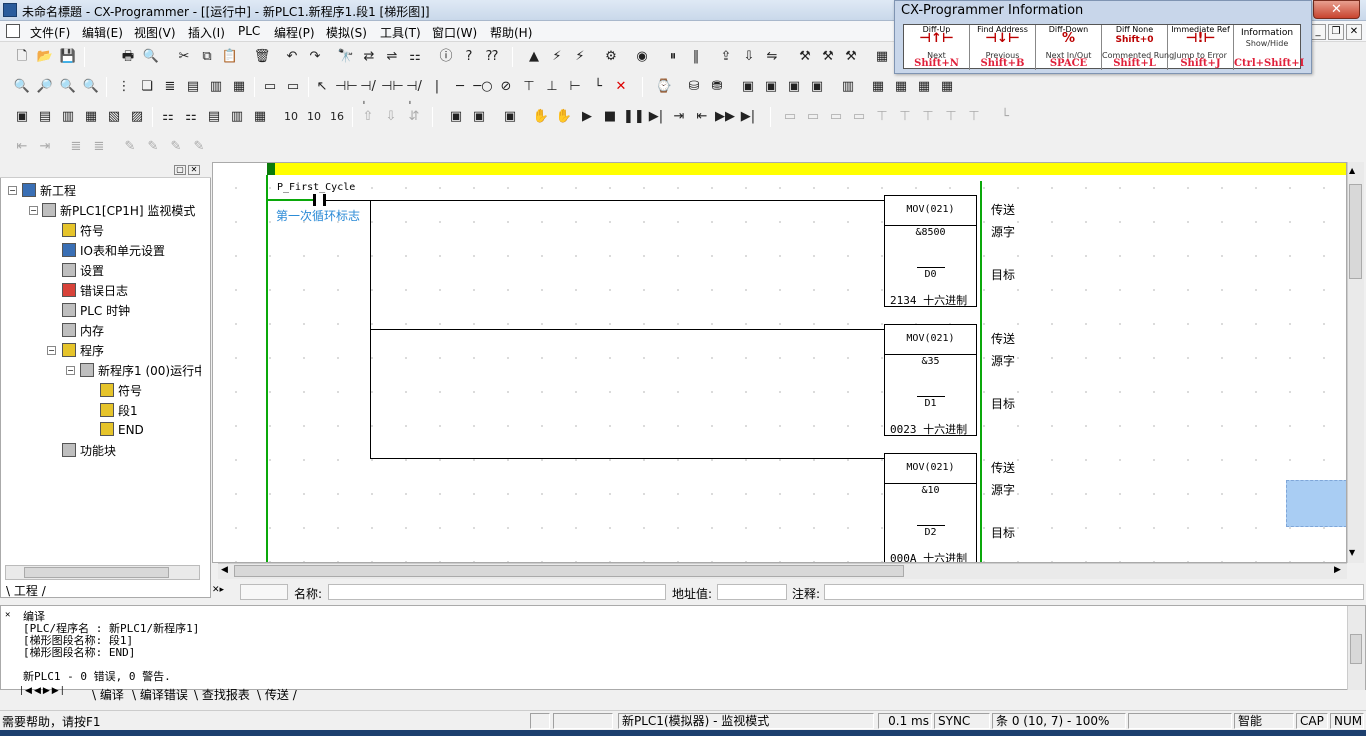 This screenshot has height=736, width=1366. Describe the element at coordinates (497, 592) in the screenshot. I see `name-field` at that location.